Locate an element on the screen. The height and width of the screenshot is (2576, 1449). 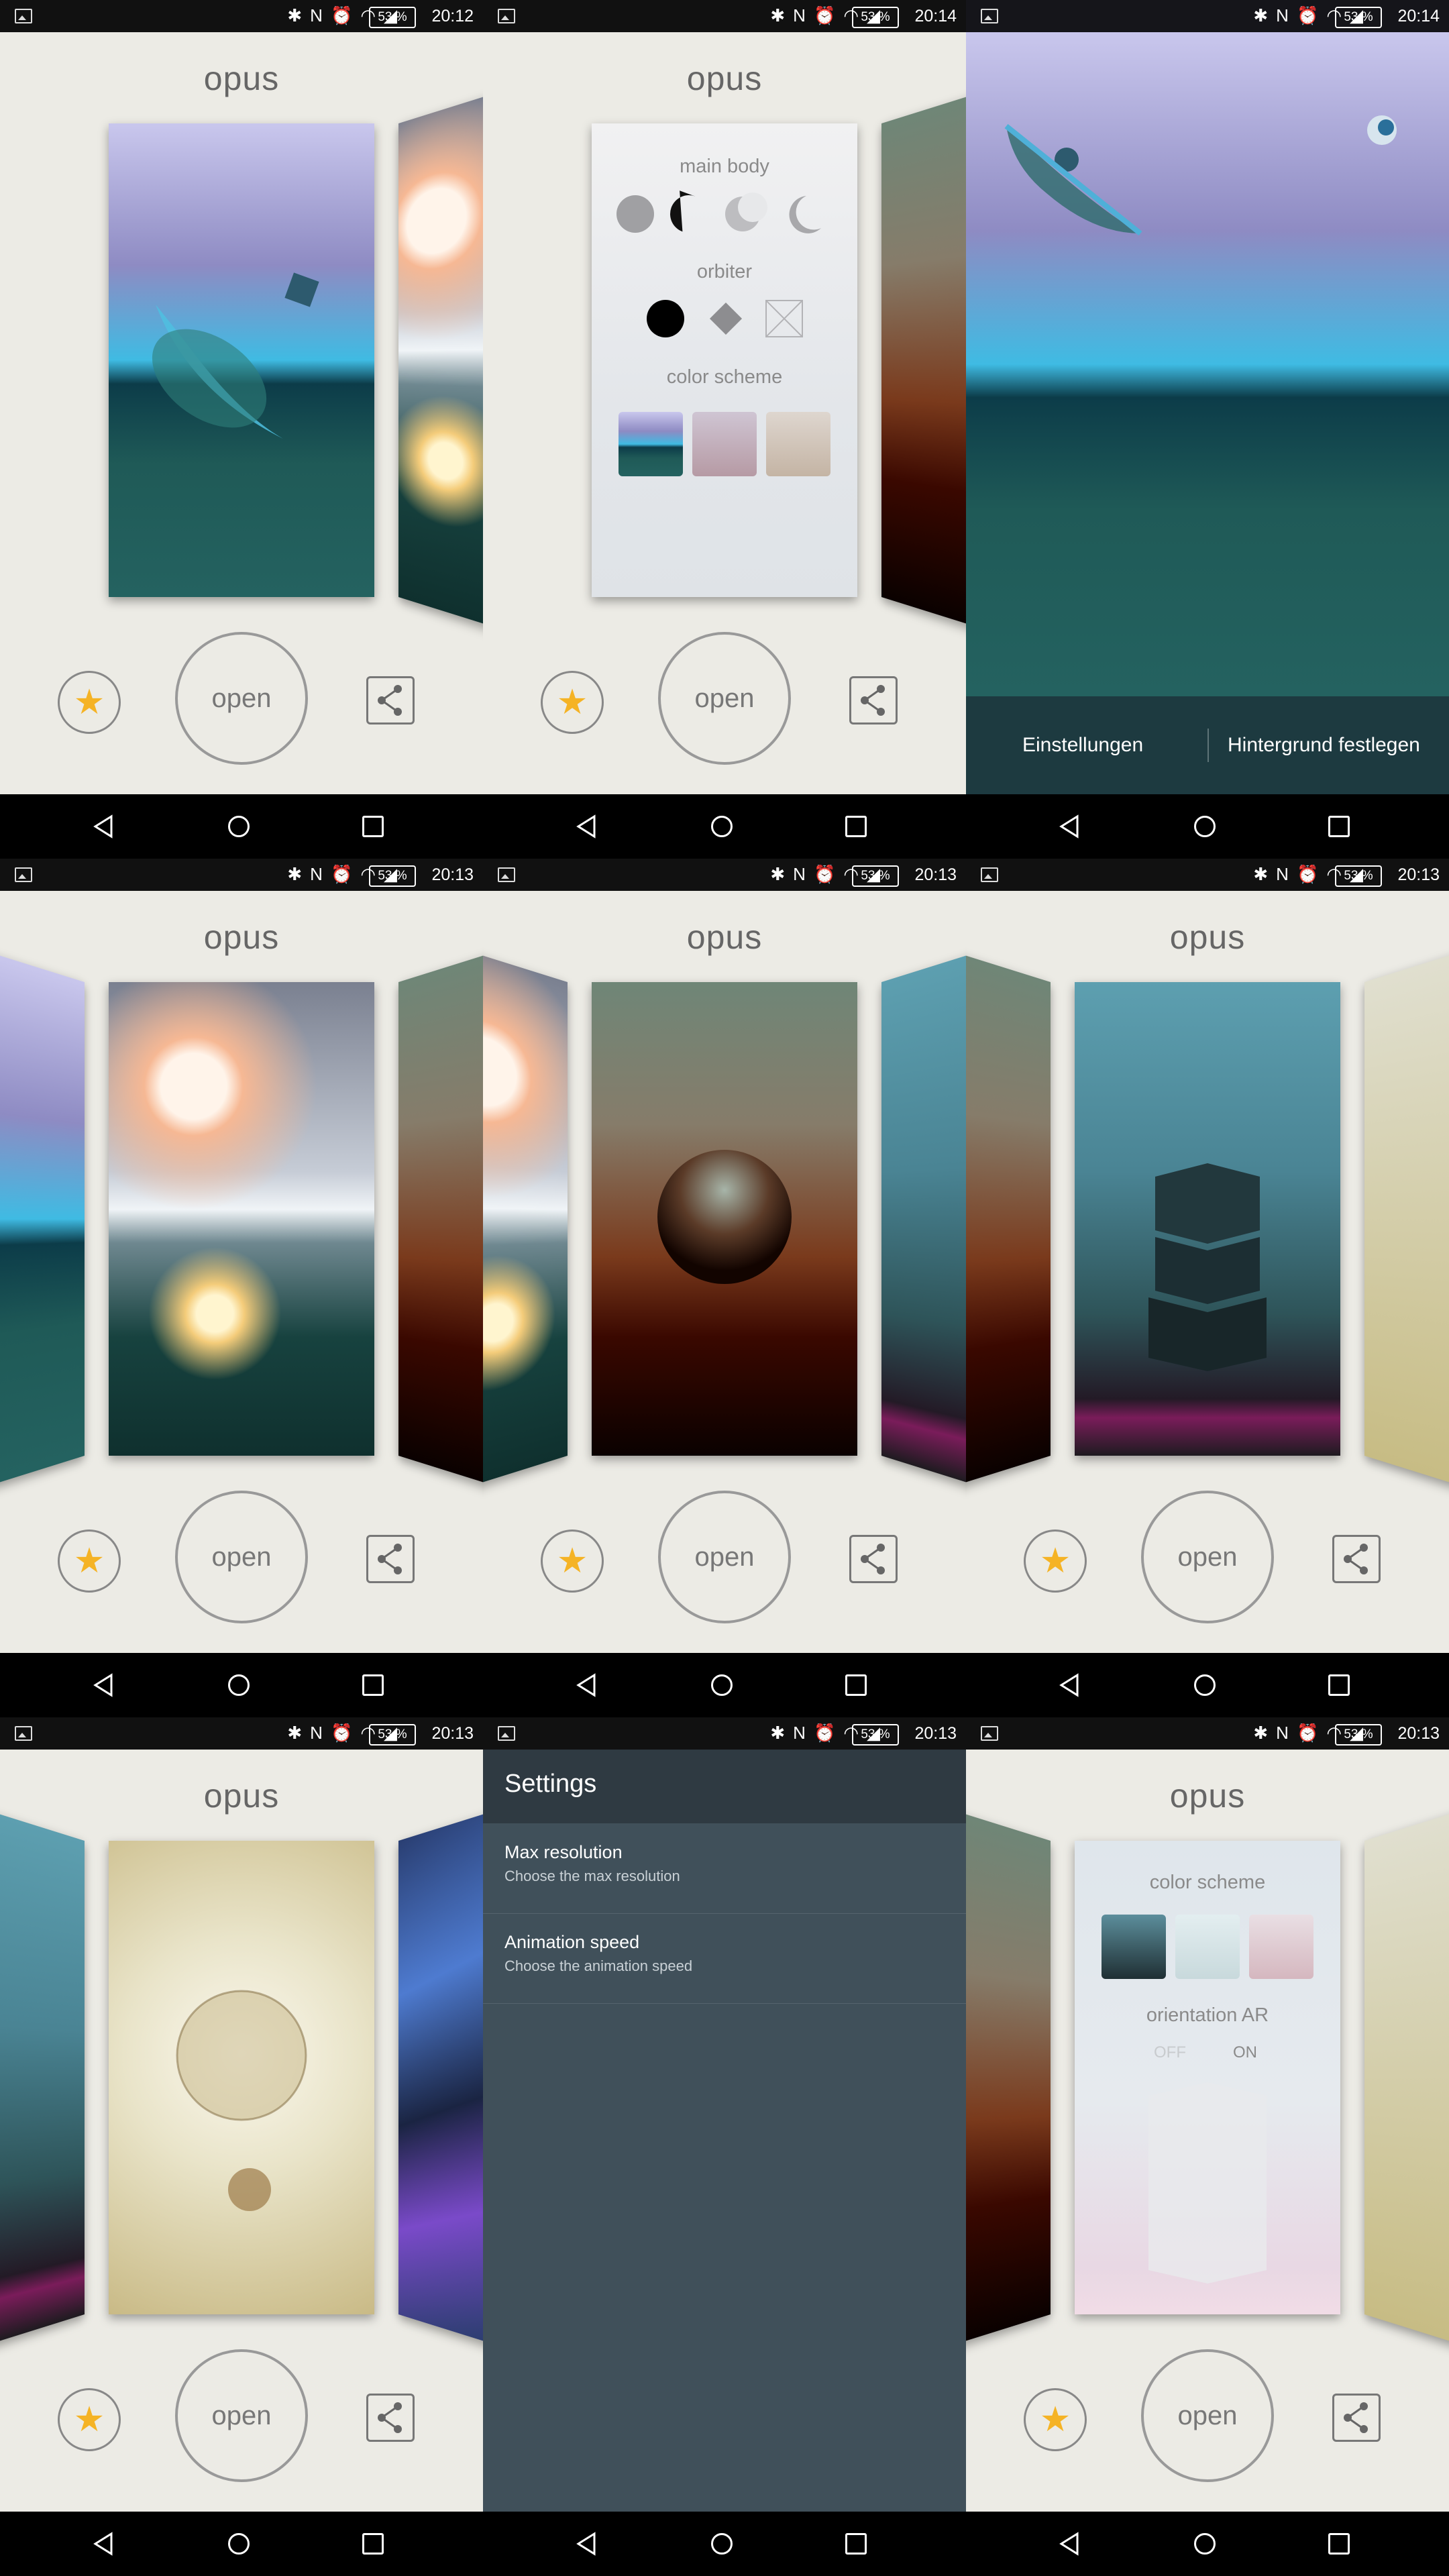
wallpaper-card-sphere is located at coordinates (724, 1219).